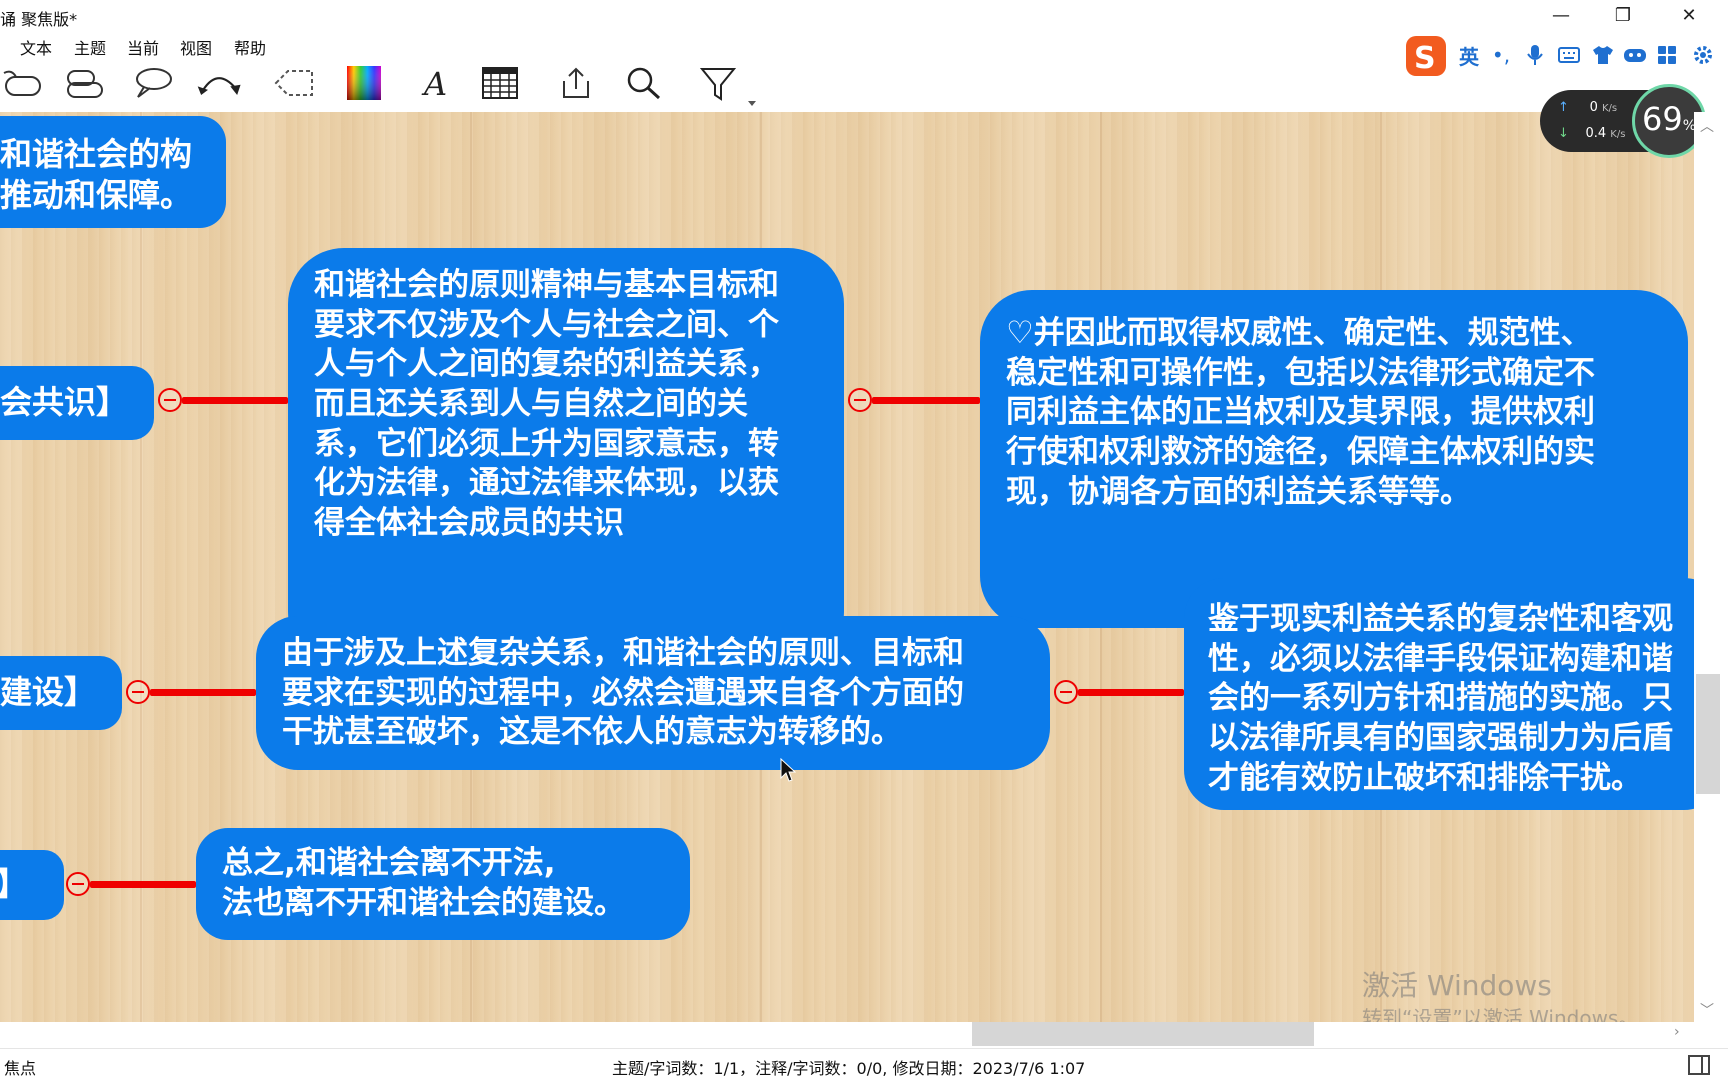  What do you see at coordinates (39, 19) in the screenshot?
I see `window-title: 诵 聚焦版*` at bounding box center [39, 19].